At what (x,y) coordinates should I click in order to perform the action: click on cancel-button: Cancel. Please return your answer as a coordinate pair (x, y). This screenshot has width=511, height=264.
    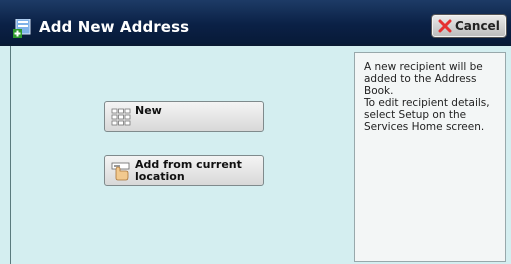
    Looking at the image, I should click on (469, 26).